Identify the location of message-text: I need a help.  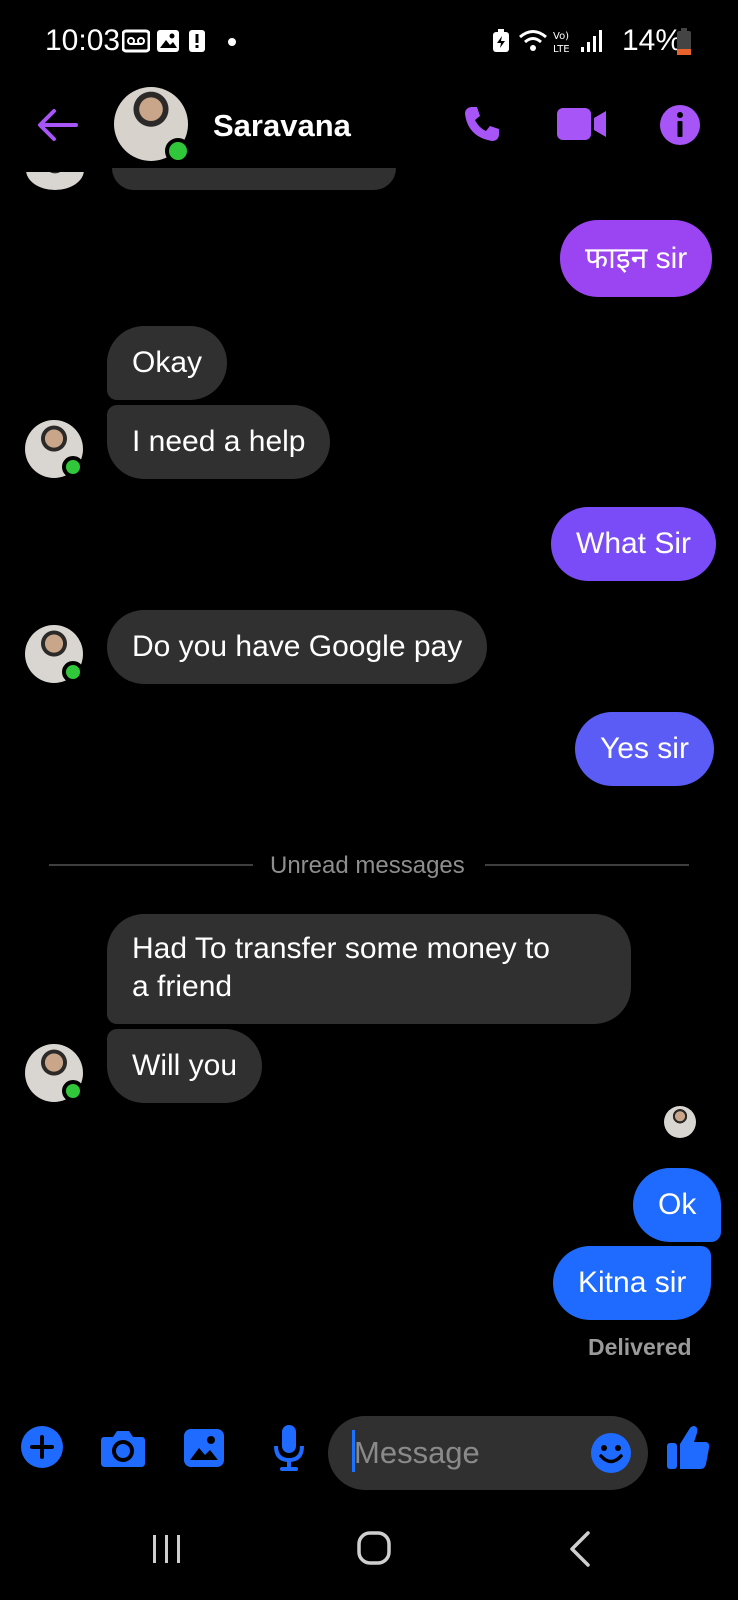
(219, 441).